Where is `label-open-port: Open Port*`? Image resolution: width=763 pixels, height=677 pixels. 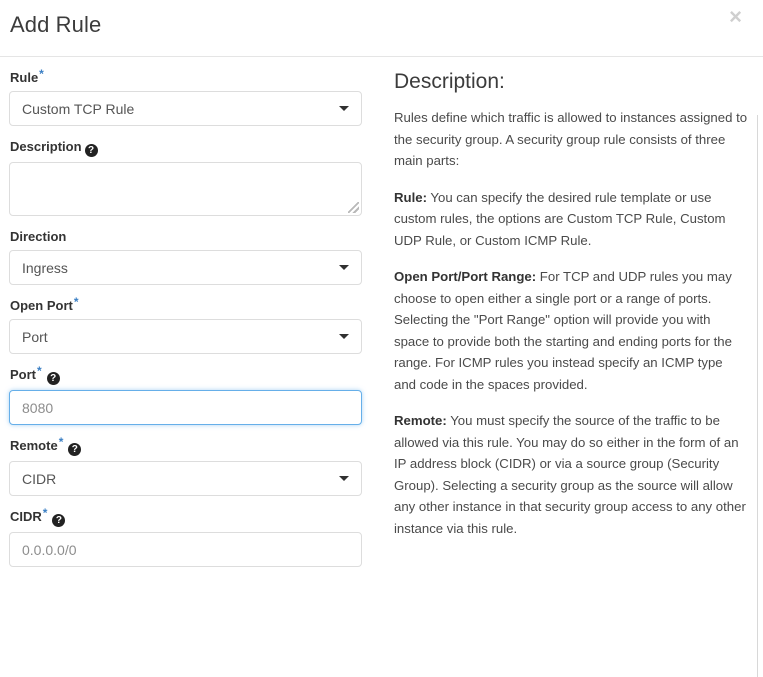 label-open-port: Open Port* is located at coordinates (186, 304).